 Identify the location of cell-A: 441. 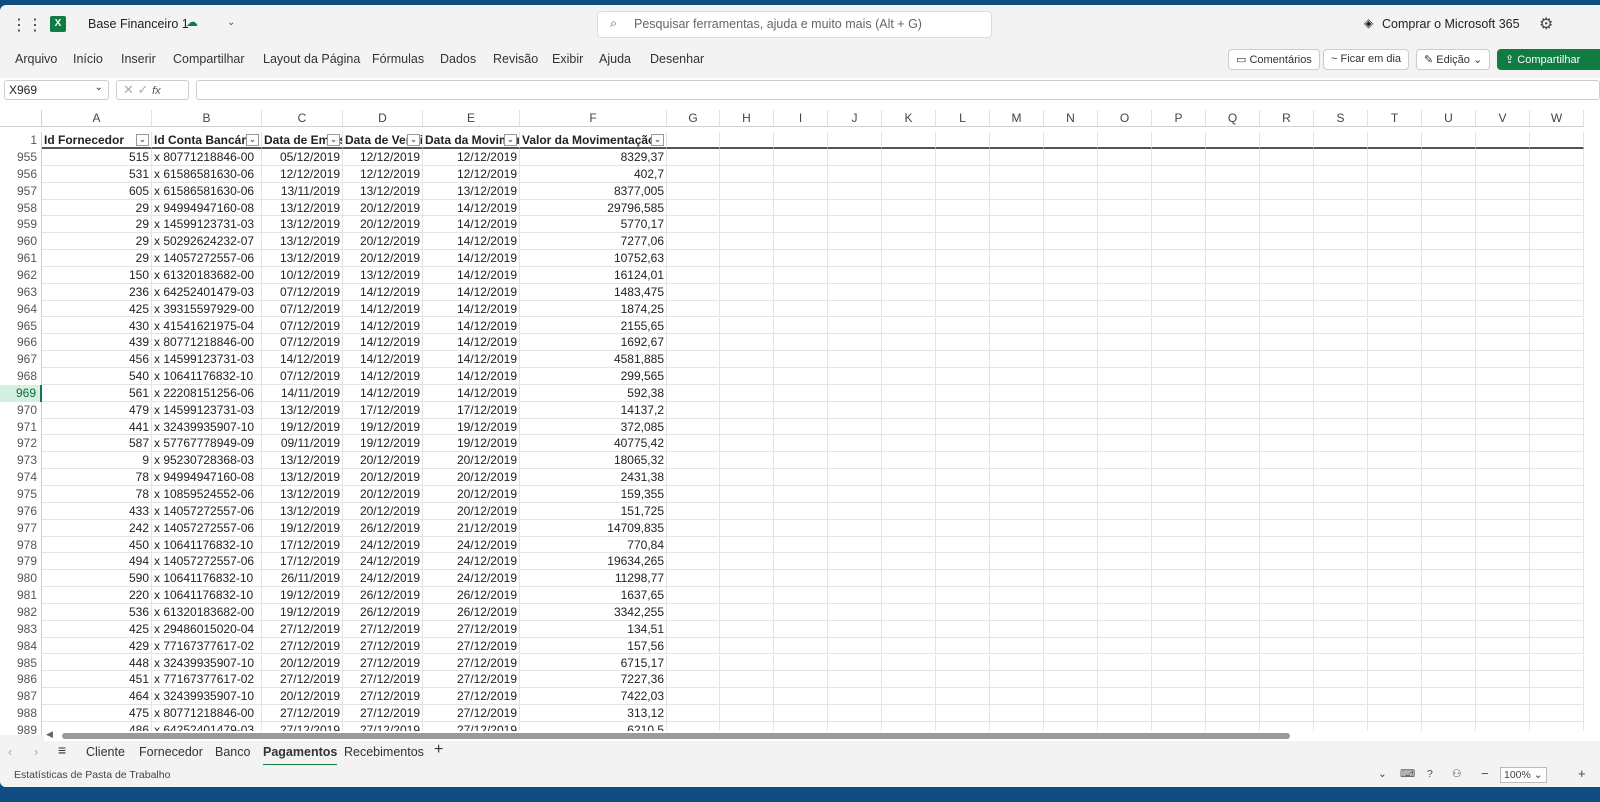
(97, 427).